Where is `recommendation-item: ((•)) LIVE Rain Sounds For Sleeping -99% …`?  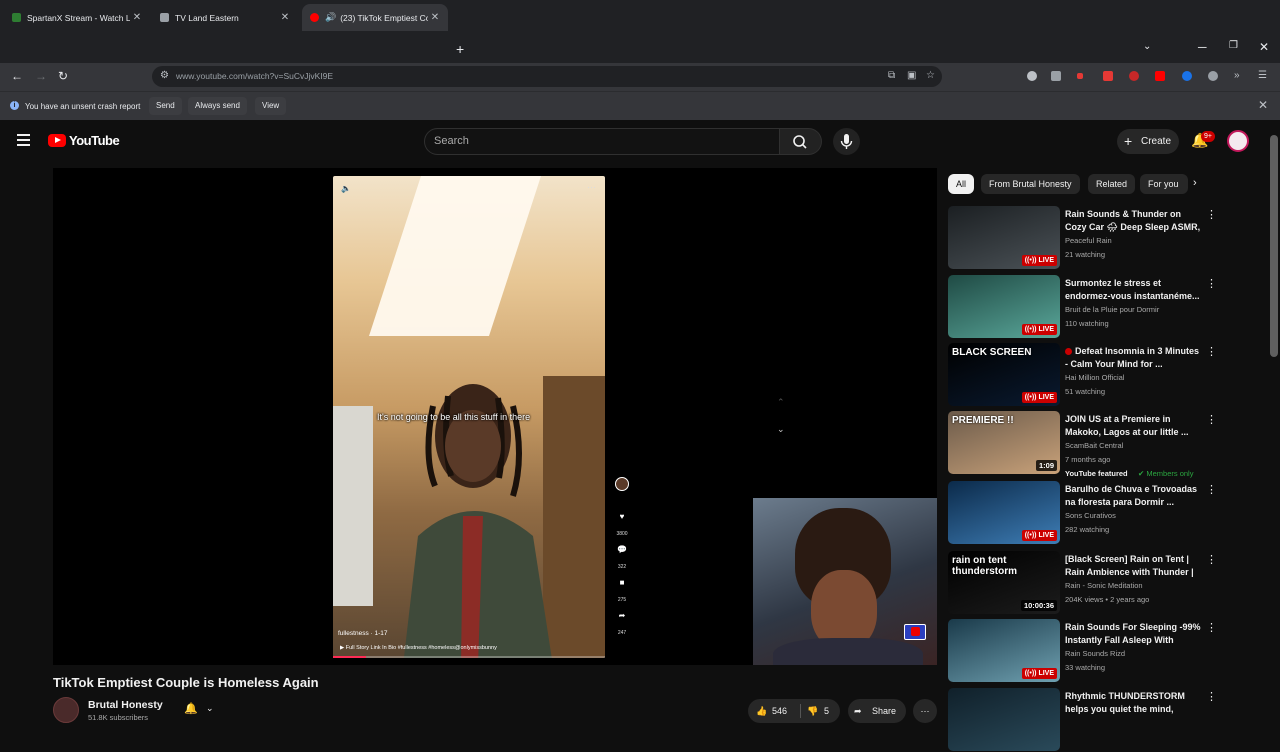 recommendation-item: ((•)) LIVE Rain Sounds For Sleeping -99% … is located at coordinates (1088, 651).